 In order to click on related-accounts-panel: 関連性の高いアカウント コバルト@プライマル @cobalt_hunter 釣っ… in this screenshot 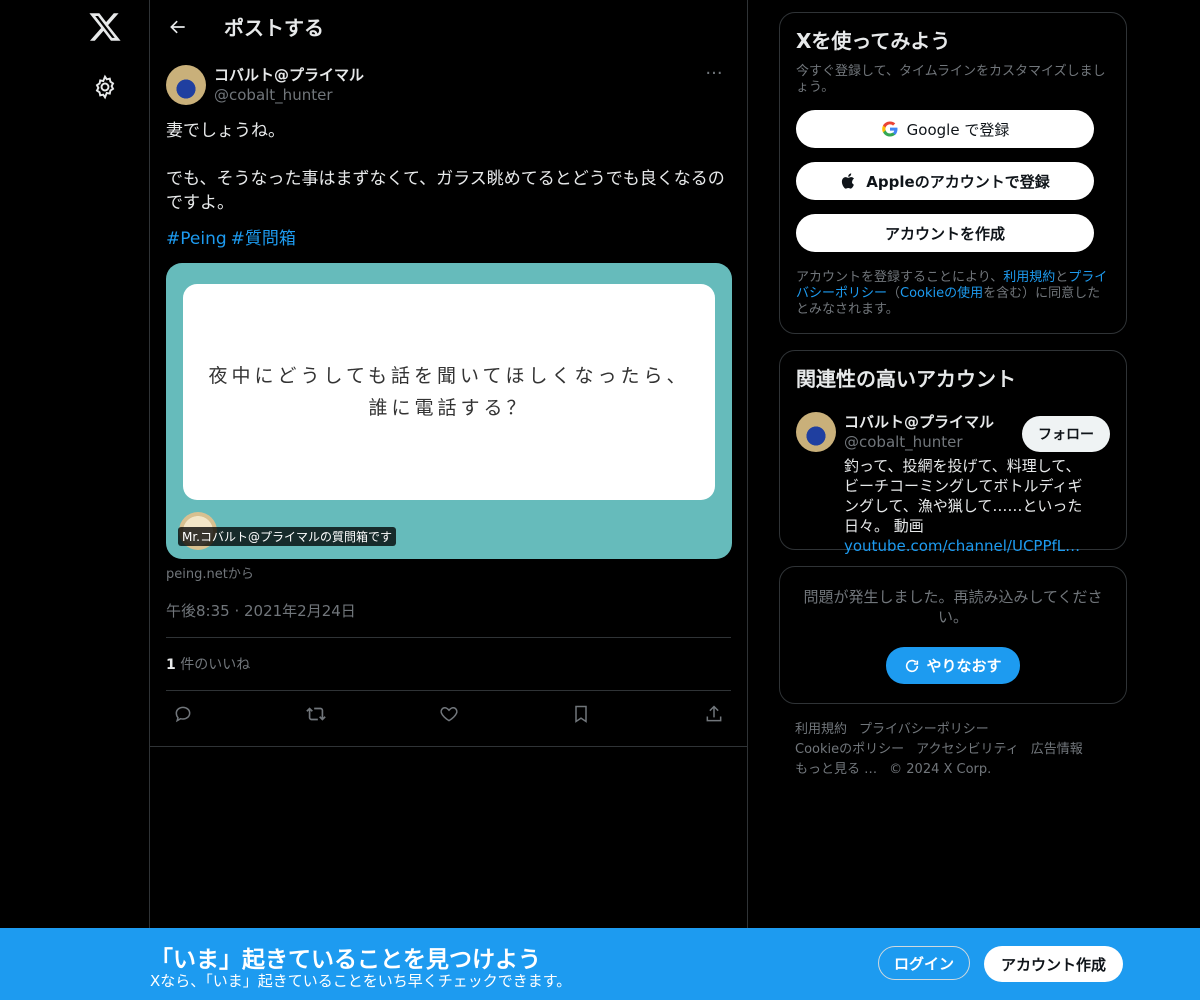, I will do `click(953, 452)`.